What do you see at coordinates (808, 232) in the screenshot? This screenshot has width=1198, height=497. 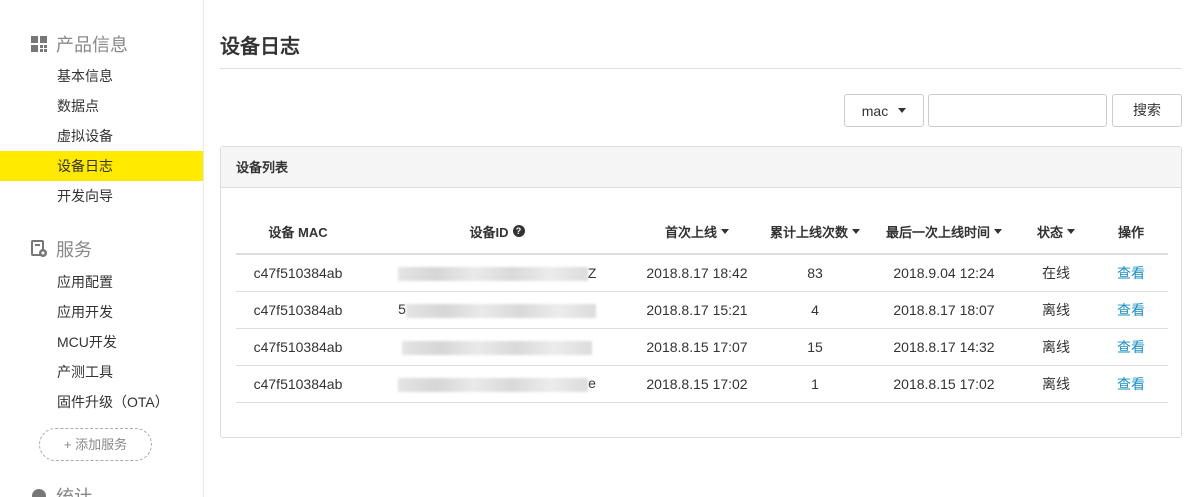 I see `col-label: 累计上线次数` at bounding box center [808, 232].